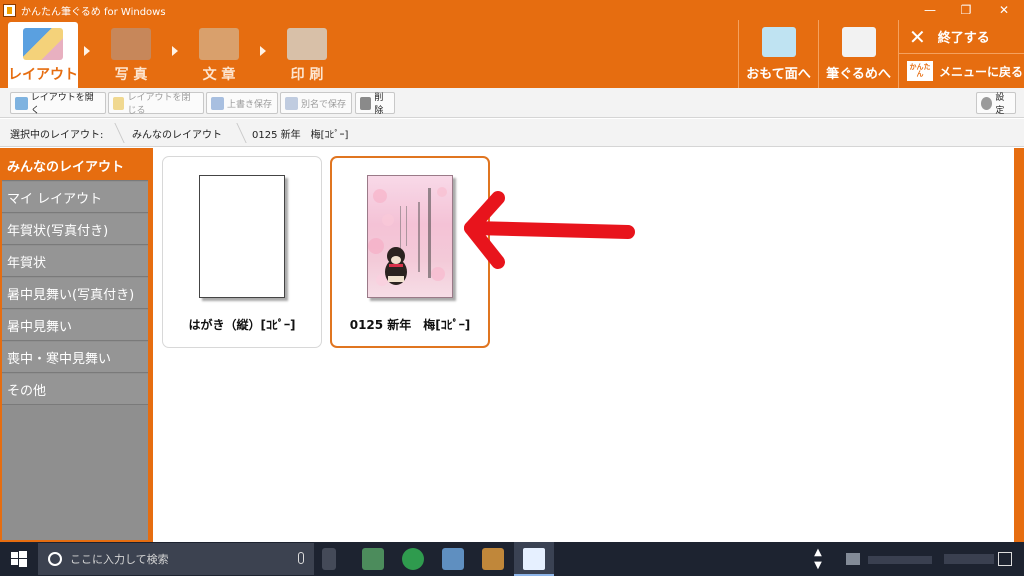 Image resolution: width=1024 pixels, height=576 pixels. I want to click on tab-photo: 写 真, so click(131, 55).